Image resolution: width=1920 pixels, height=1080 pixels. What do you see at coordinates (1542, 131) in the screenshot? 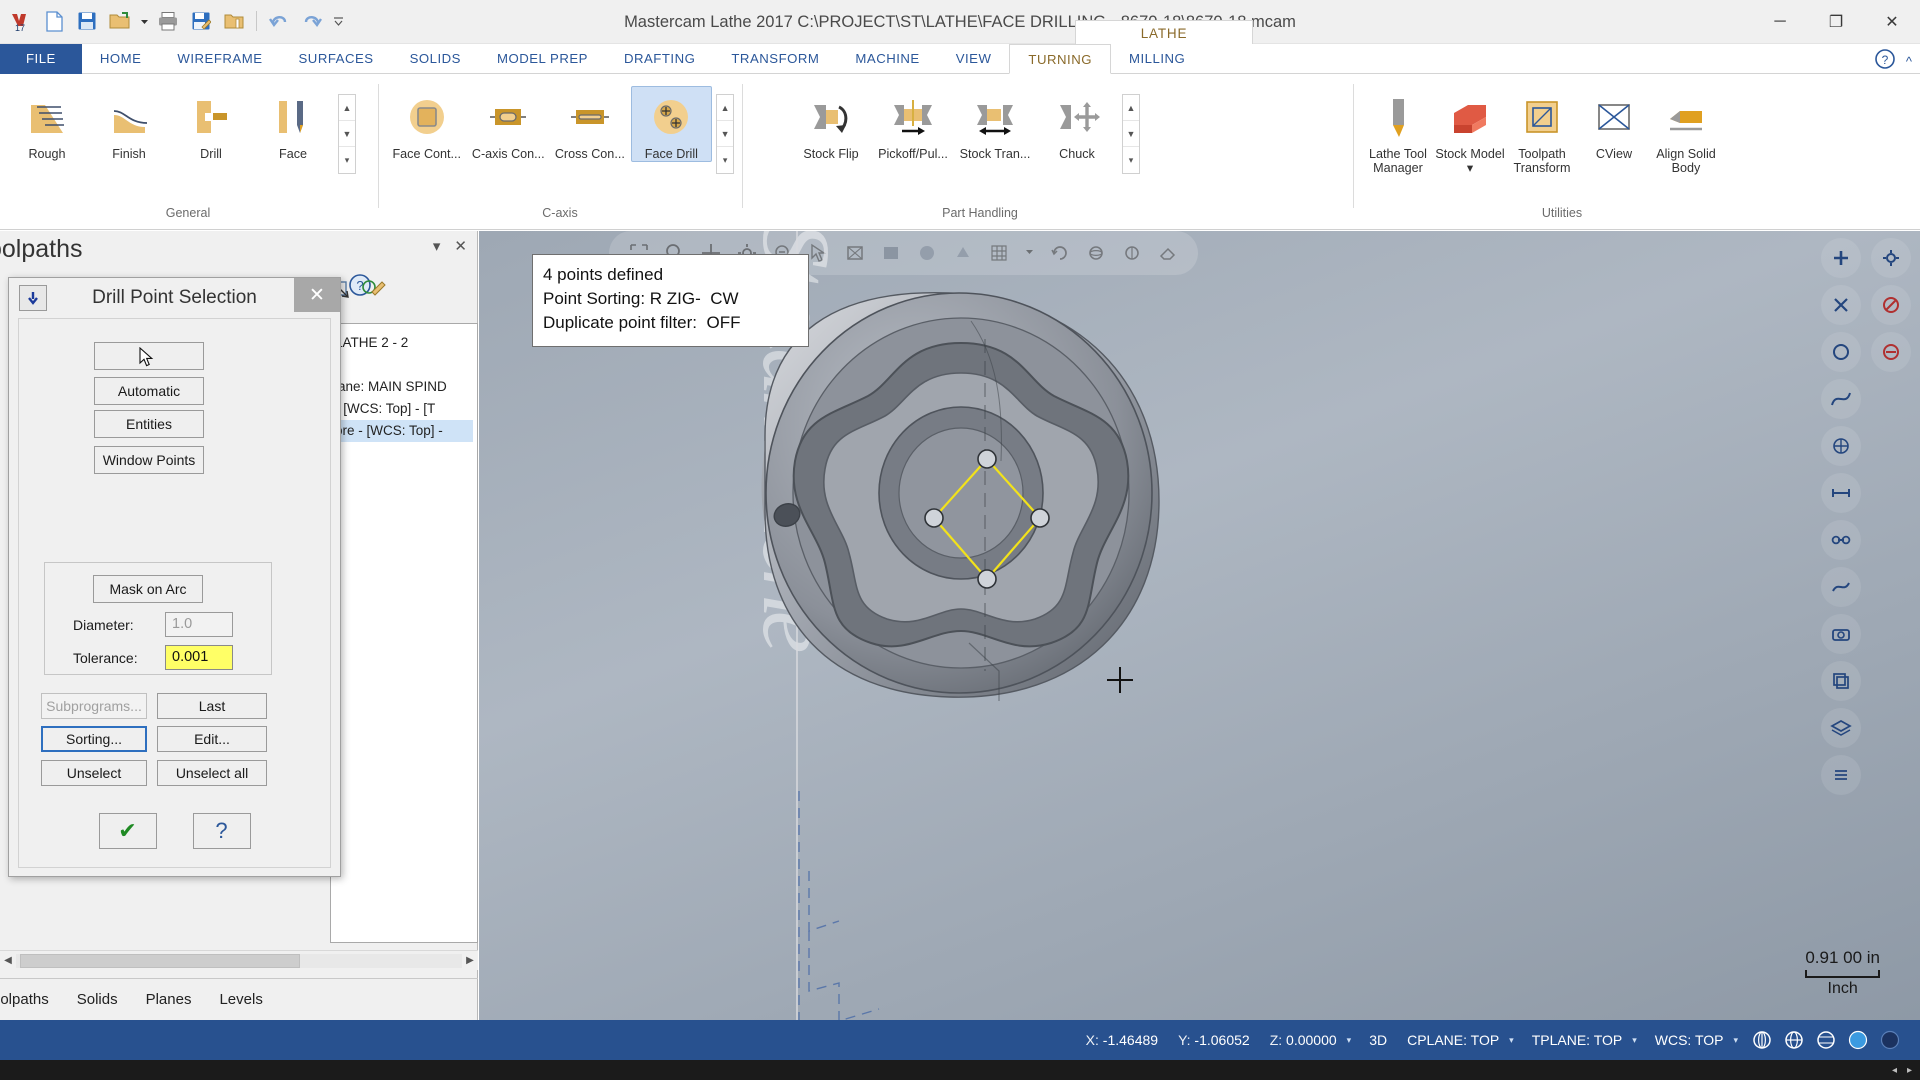
I see `ribbon-button-toolpath-transform: Toolpath Transform` at bounding box center [1542, 131].